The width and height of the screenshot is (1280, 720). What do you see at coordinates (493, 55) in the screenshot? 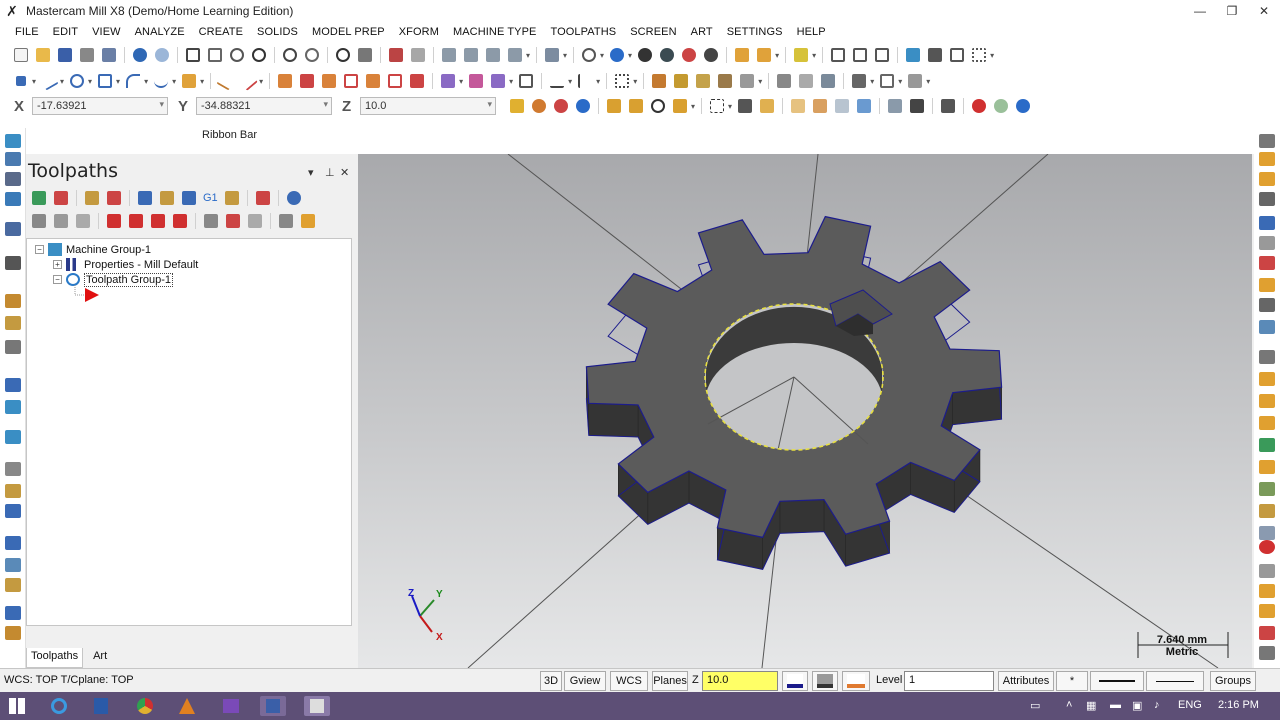
I see `front-view-icon` at bounding box center [493, 55].